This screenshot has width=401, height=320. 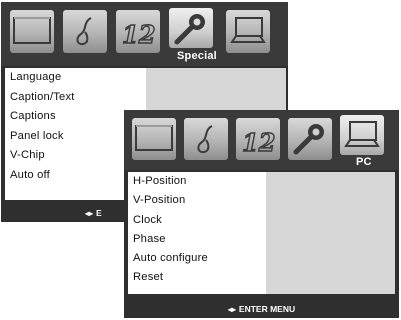 I want to click on special-menu-tab-bar: 12 Special, so click(x=144, y=34).